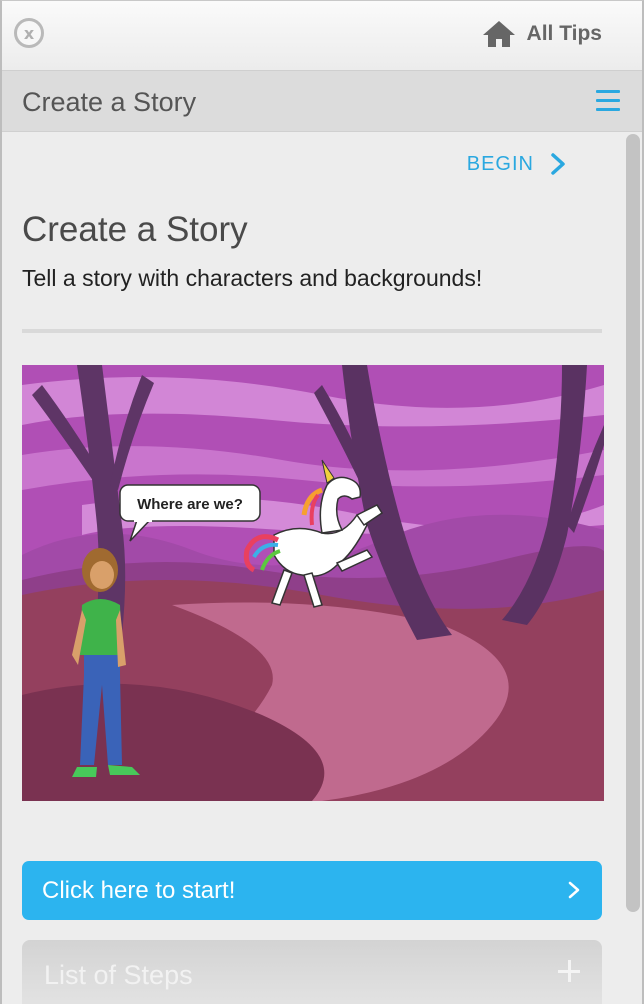  Describe the element at coordinates (109, 102) in the screenshot. I see `header-title: Create a Story` at that location.